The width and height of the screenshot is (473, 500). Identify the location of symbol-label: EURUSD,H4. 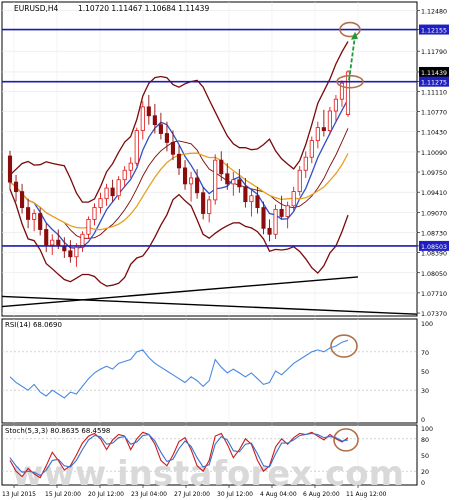
(36, 8).